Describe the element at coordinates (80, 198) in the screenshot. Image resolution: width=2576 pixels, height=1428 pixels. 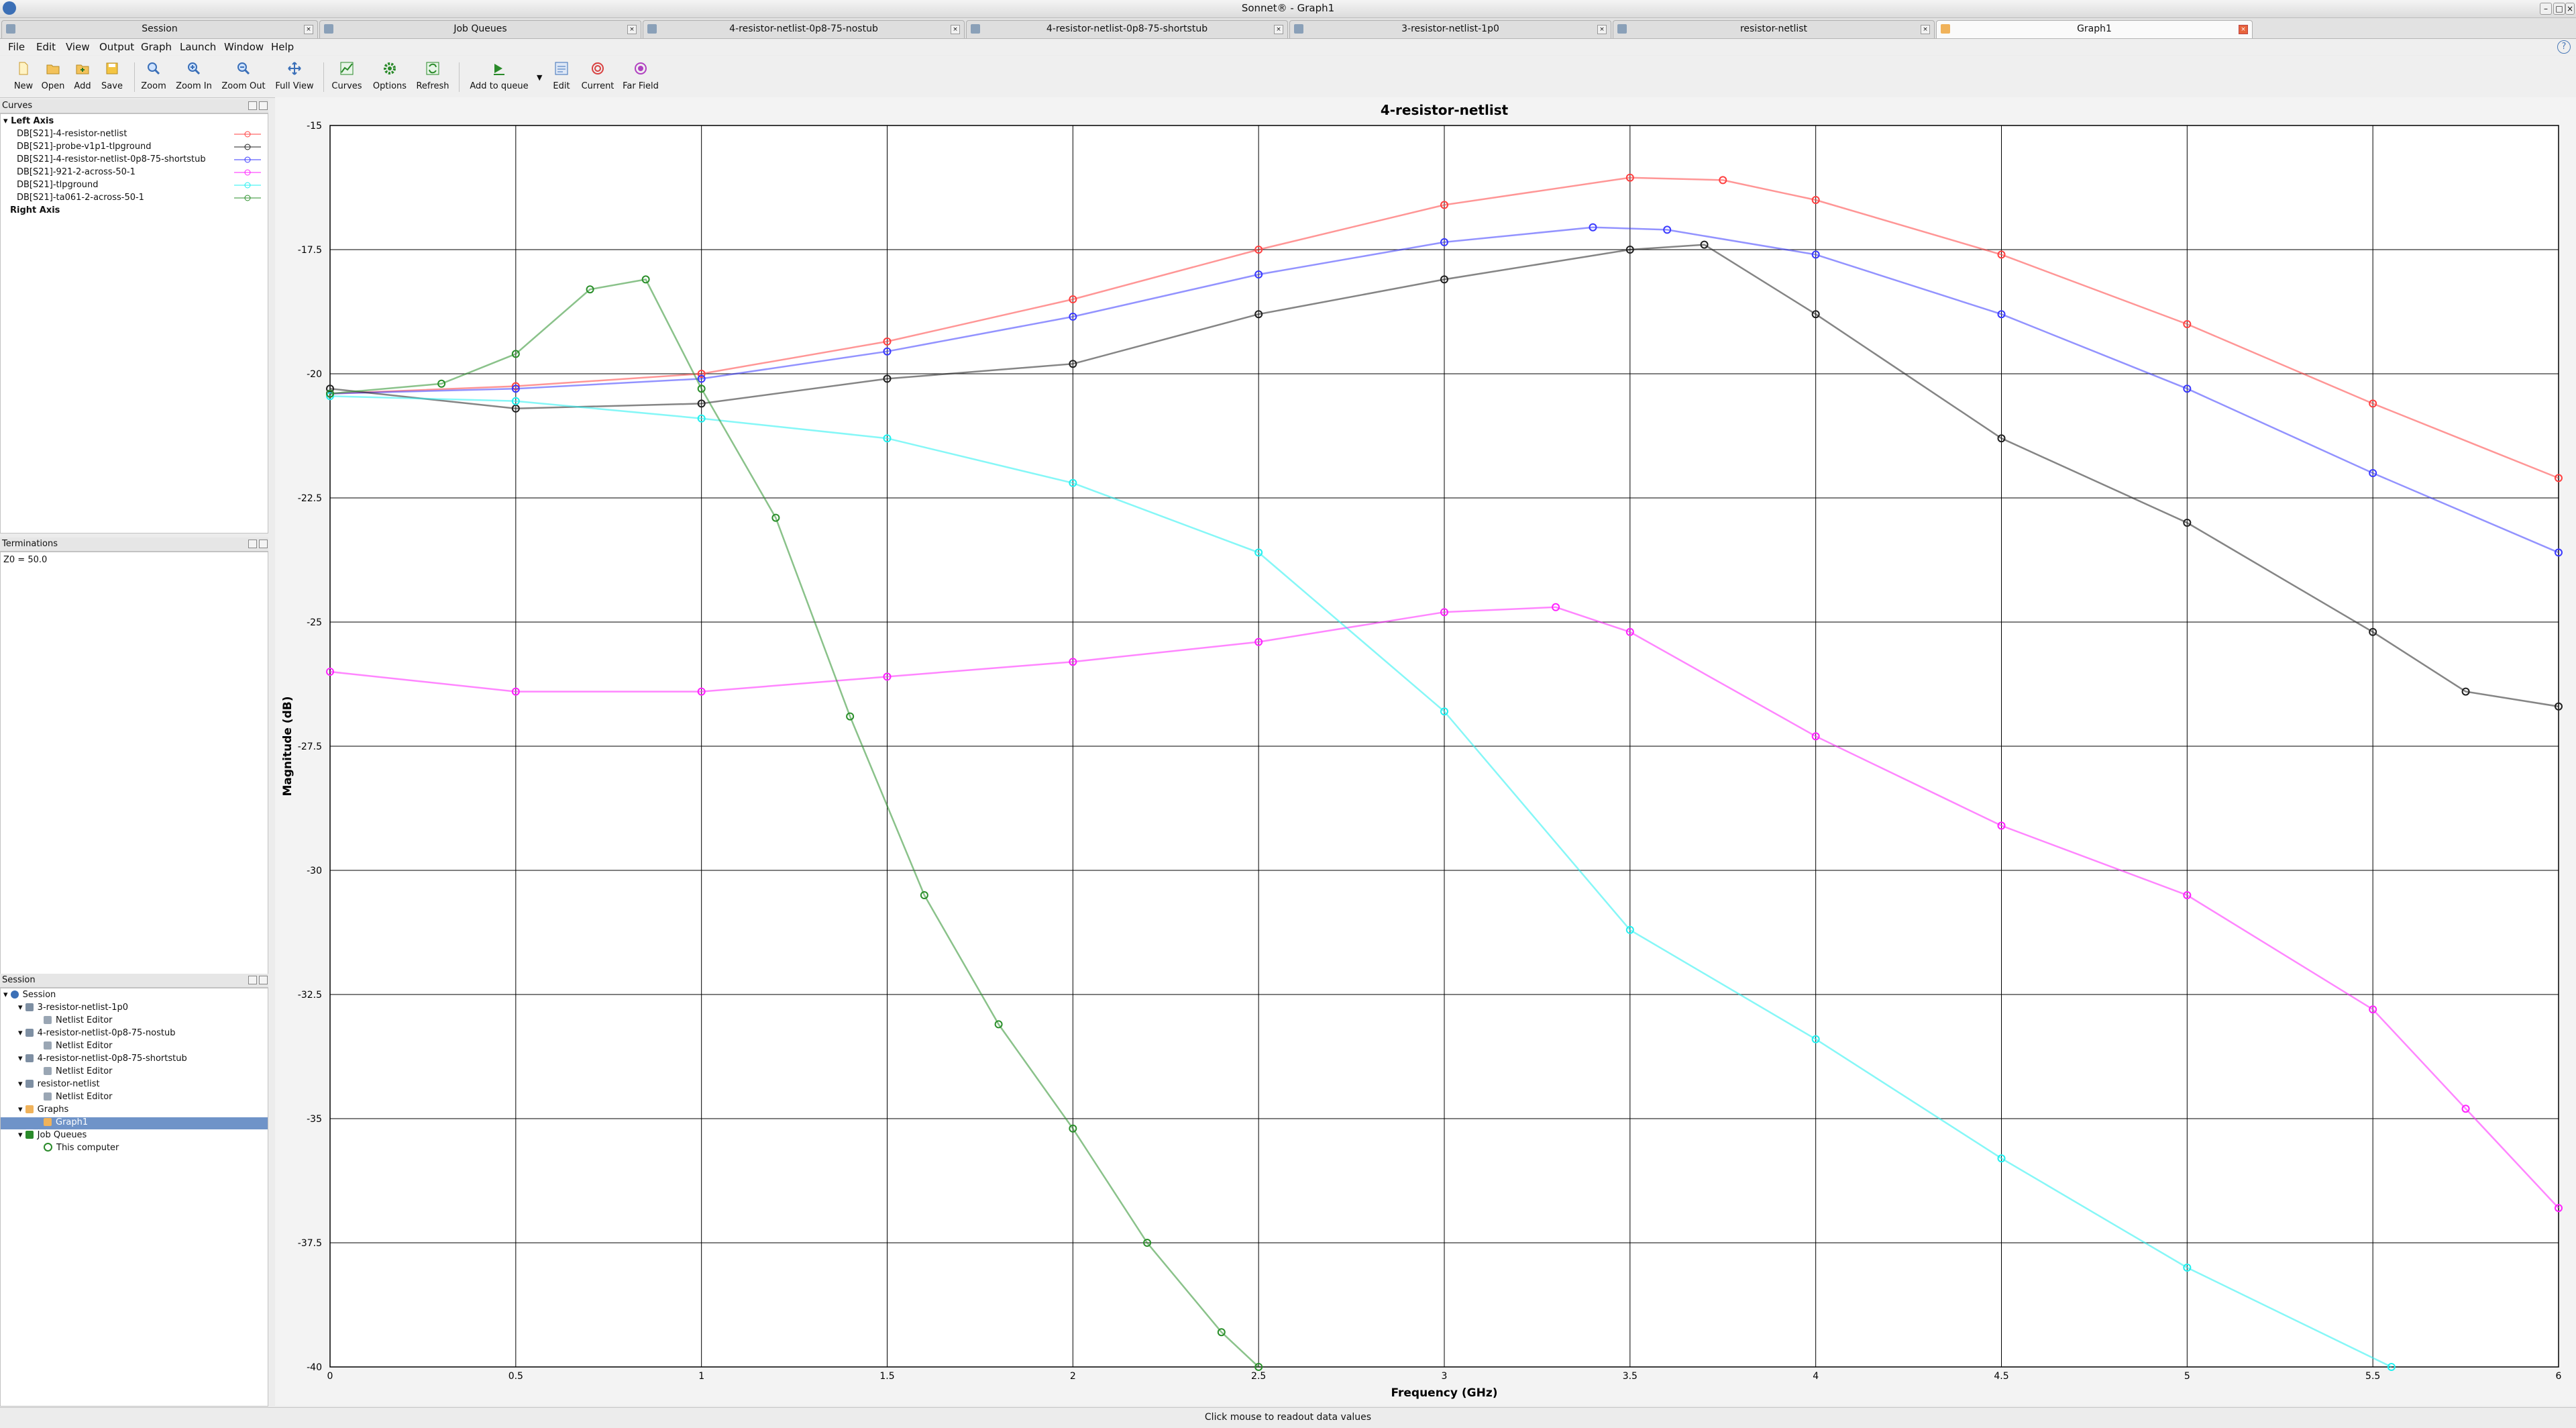
I see `curve-label: DB[S21]-ta061-2-across-50-1` at that location.